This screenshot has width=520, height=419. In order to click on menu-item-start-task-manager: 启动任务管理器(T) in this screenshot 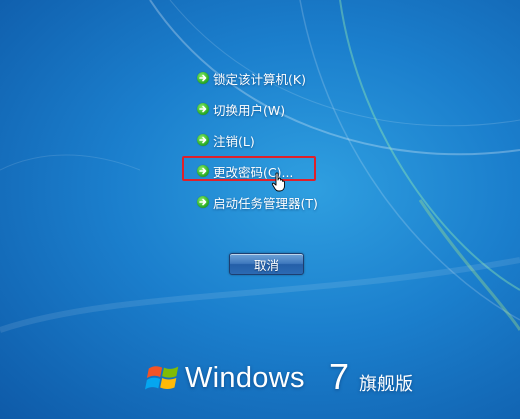, I will do `click(257, 202)`.